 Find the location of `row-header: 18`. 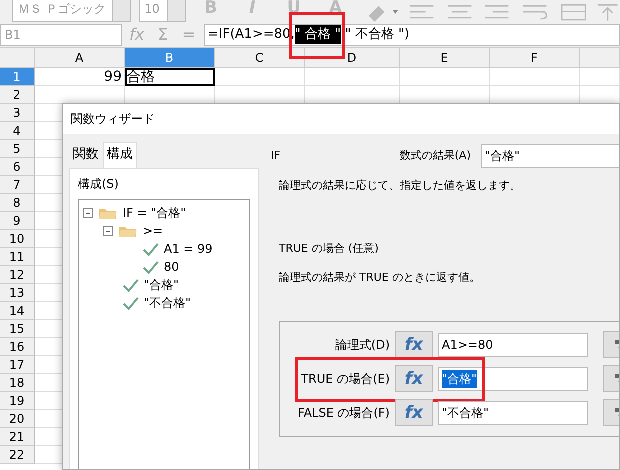

row-header: 18 is located at coordinates (17, 383).